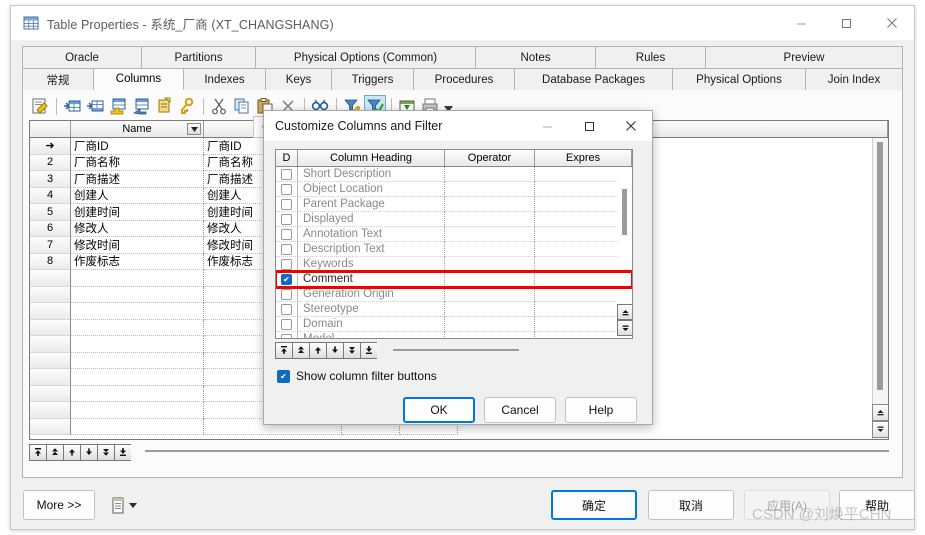 The height and width of the screenshot is (535, 925). I want to click on list-item: Stereotype, so click(454, 309).